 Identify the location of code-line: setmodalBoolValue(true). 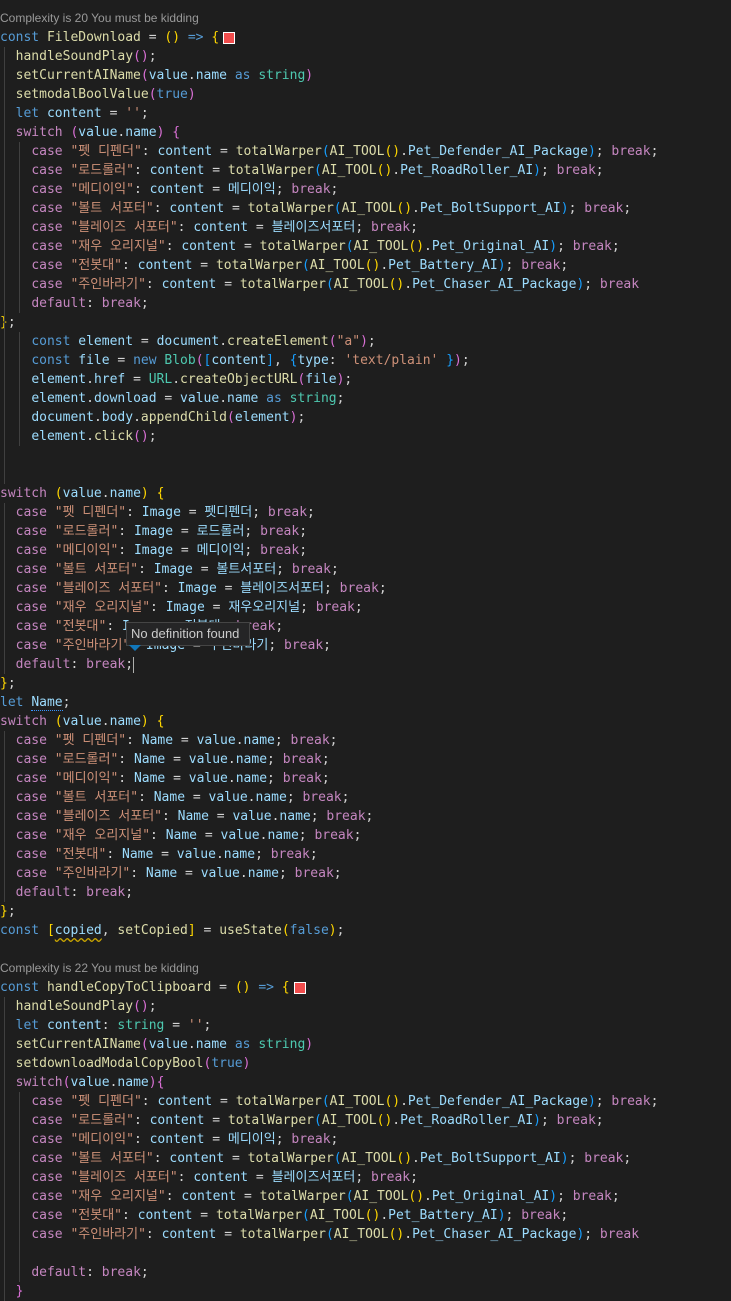
(365, 94).